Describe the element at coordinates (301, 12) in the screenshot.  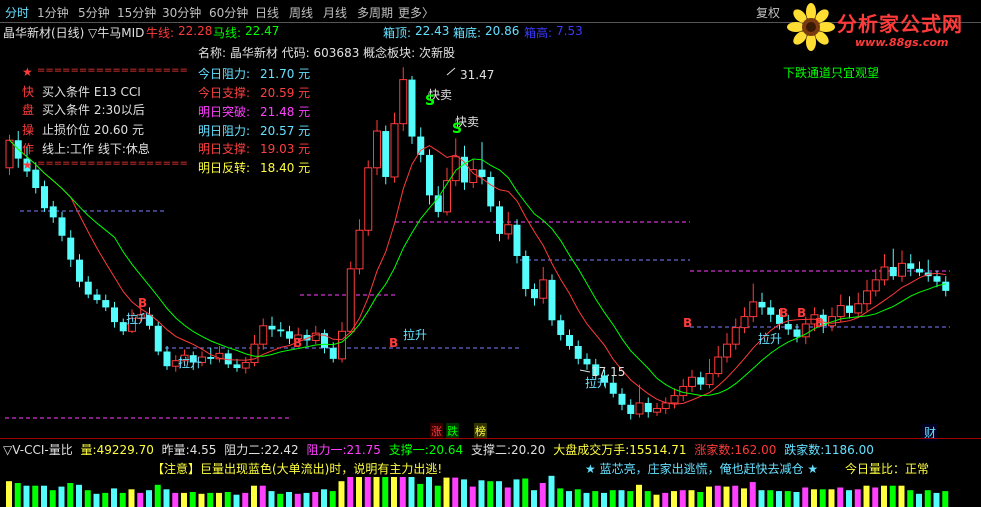
I see `tab-week: 周线` at that location.